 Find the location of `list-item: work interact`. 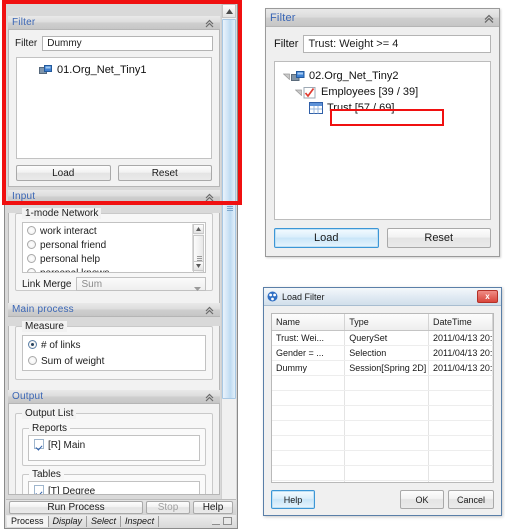

list-item: work interact is located at coordinates (114, 232).